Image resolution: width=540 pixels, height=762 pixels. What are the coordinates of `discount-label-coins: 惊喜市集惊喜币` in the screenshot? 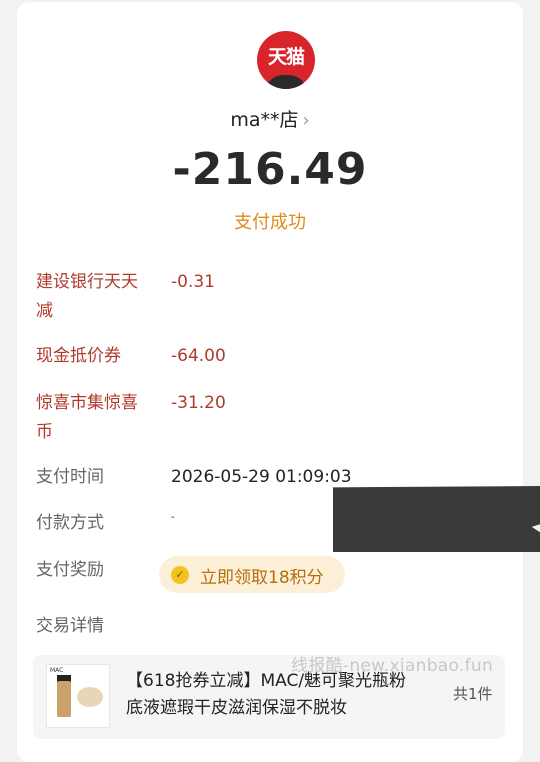 It's located at (87, 417).